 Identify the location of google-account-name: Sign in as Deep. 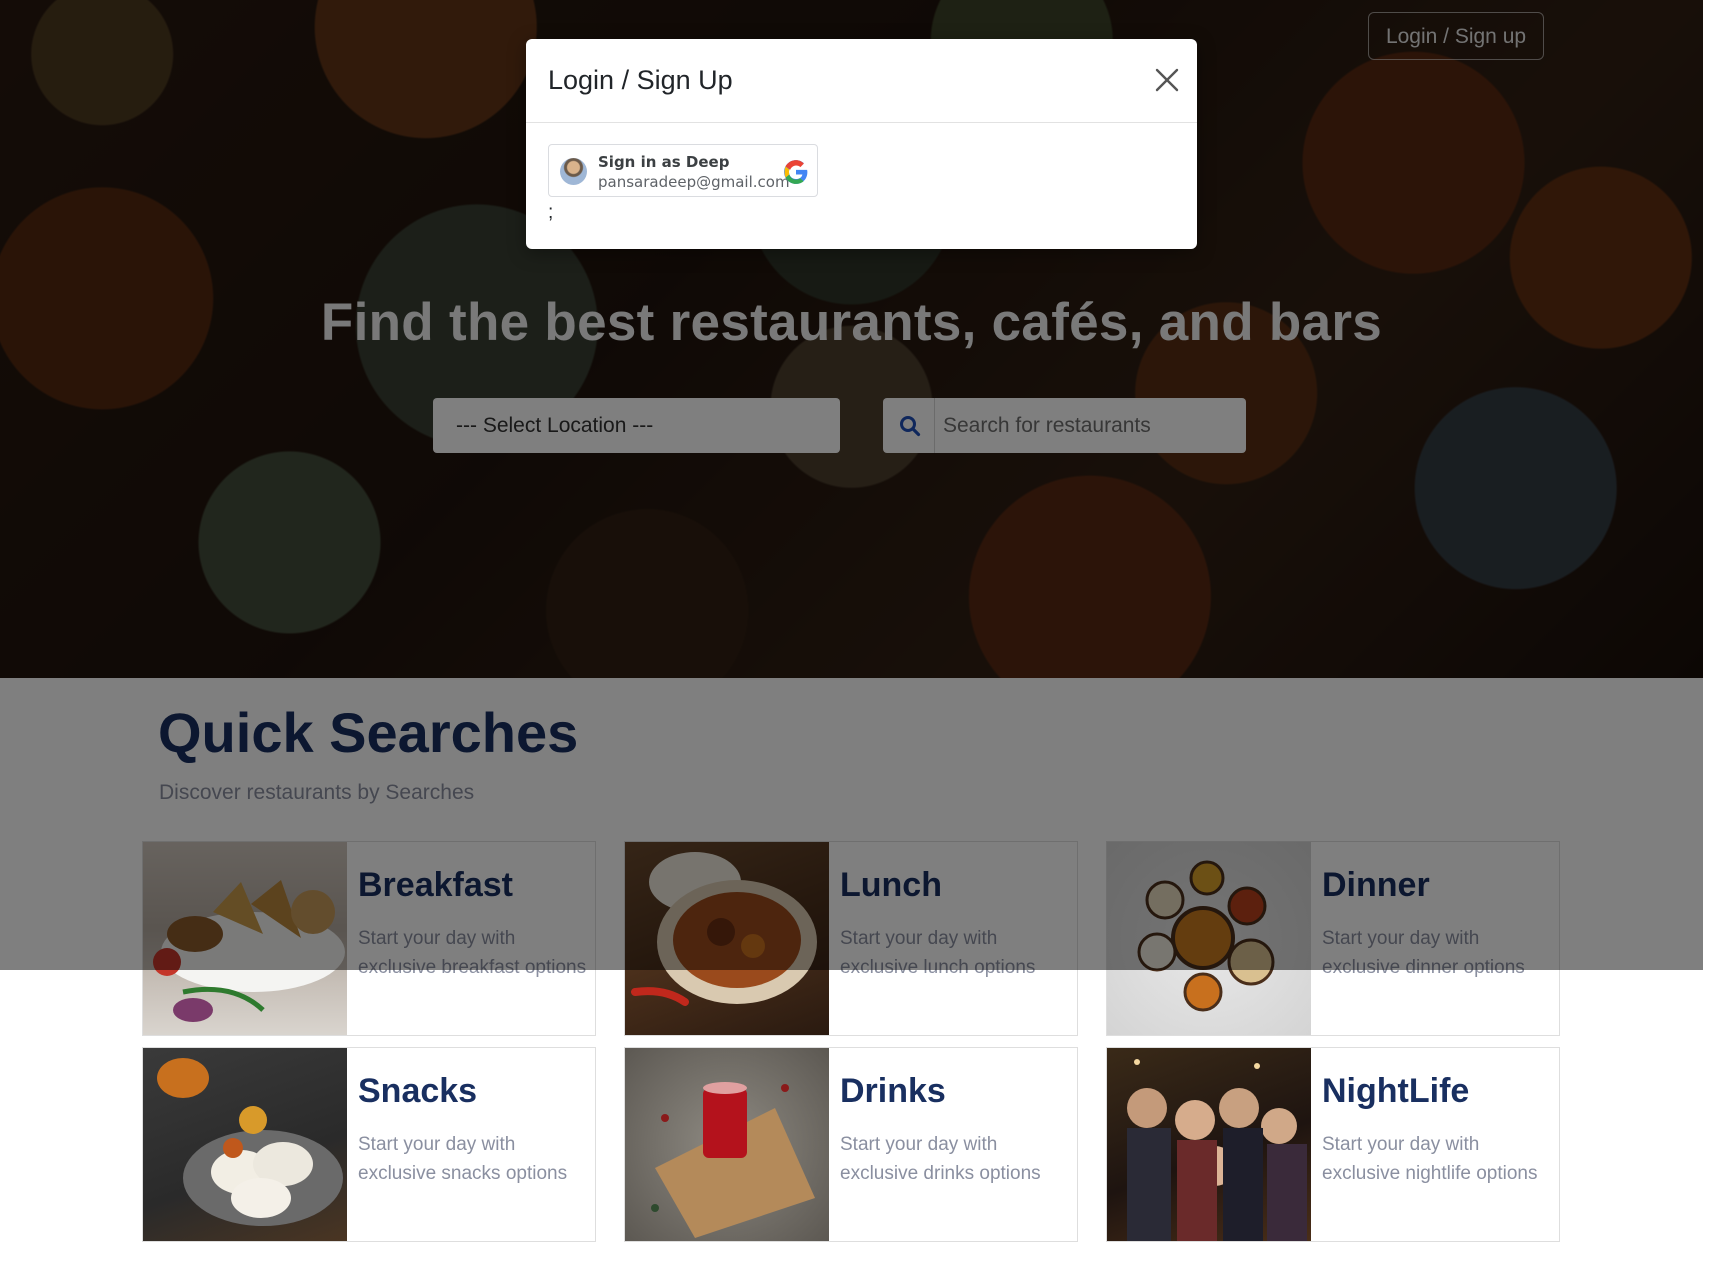
(664, 162).